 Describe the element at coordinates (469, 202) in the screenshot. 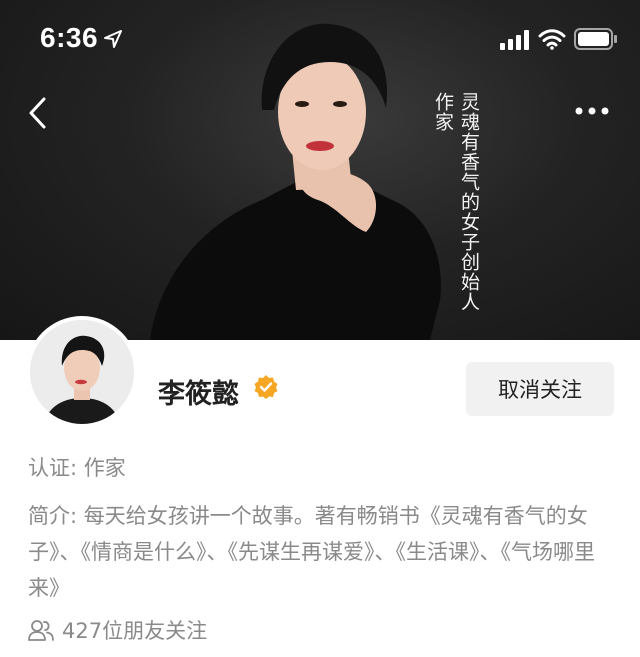

I see `cover-slogan-text: 灵魂有香气的女子创始人` at that location.